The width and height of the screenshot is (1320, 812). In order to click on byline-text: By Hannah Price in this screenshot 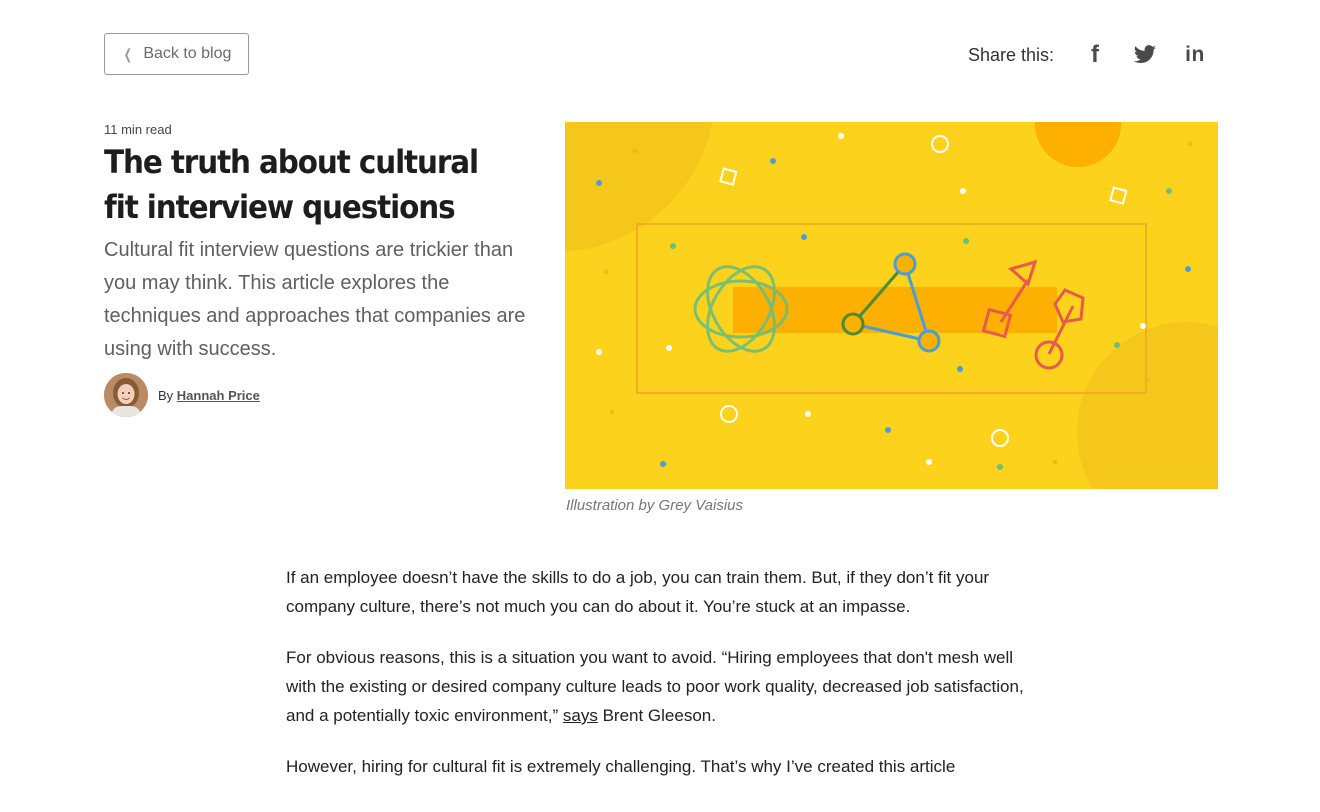, I will do `click(209, 395)`.